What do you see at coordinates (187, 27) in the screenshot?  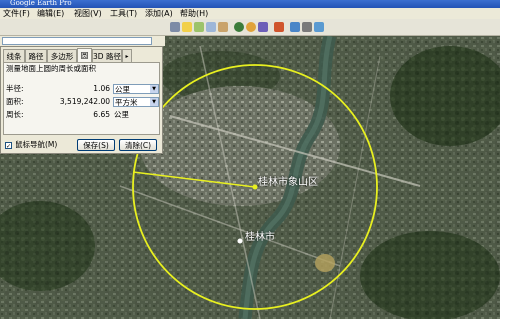 I see `placemark-icon` at bounding box center [187, 27].